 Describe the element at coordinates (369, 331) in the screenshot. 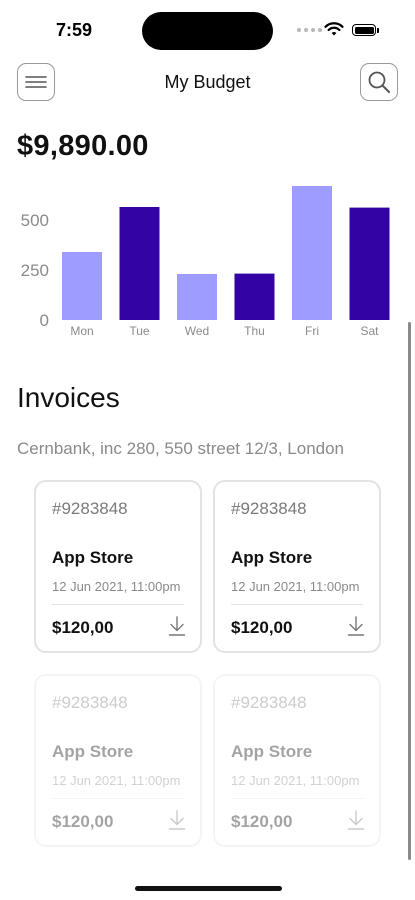

I see `x-tick-label: Sat` at that location.